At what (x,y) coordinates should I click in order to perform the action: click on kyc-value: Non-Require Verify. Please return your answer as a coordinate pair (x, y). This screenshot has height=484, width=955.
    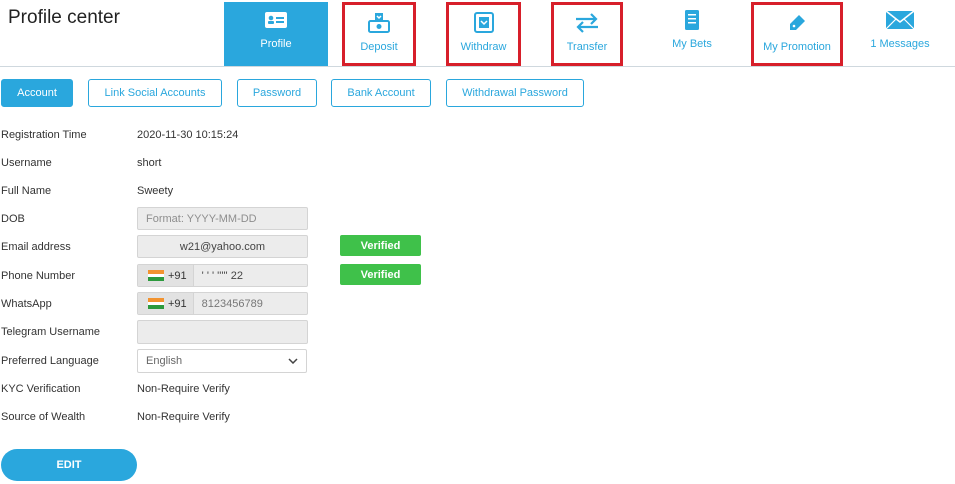
    Looking at the image, I should click on (183, 389).